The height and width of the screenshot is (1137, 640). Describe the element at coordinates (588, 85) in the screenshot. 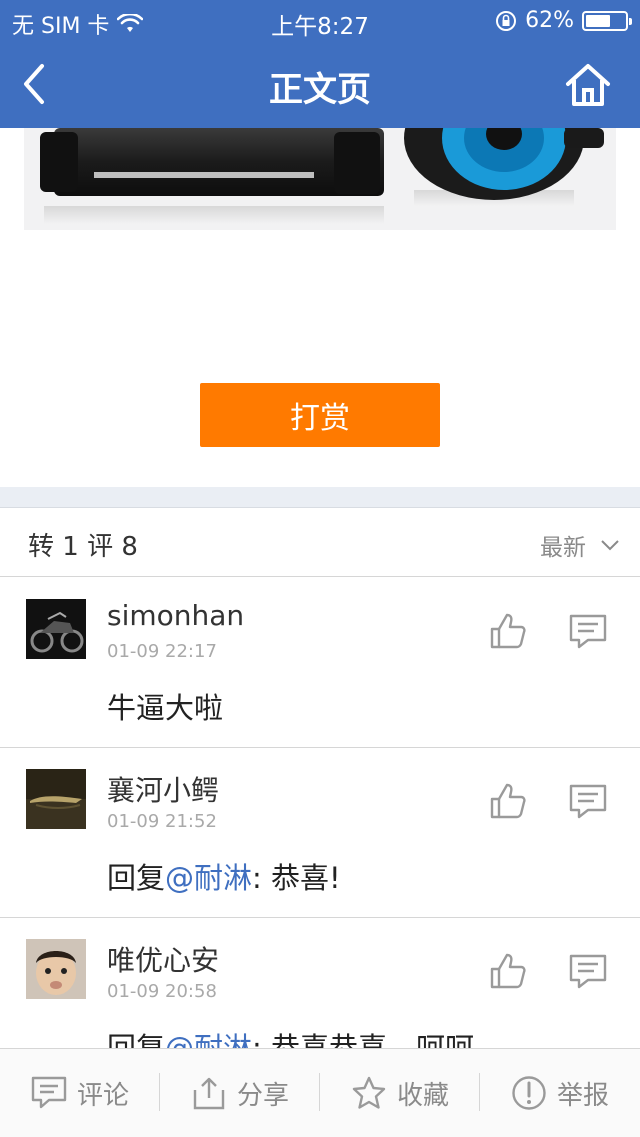

I see `home-icon` at that location.